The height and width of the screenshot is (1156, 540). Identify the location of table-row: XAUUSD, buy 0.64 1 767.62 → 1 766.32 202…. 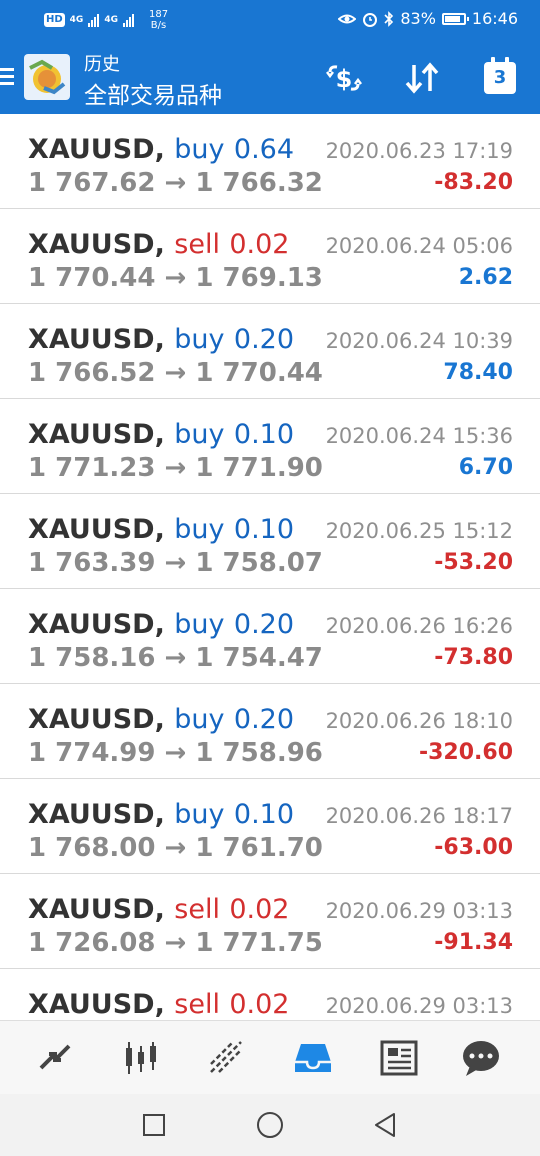
(270, 161).